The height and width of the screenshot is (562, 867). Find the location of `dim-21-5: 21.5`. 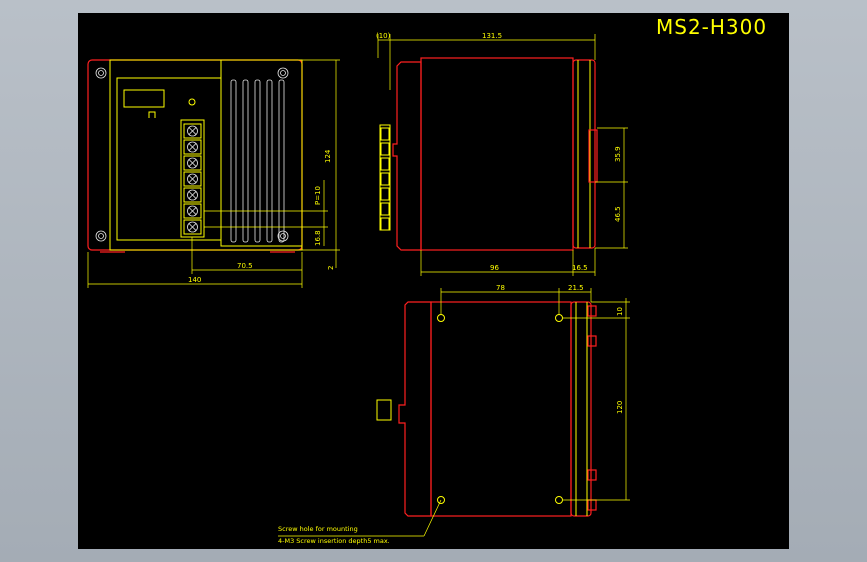

dim-21-5: 21.5 is located at coordinates (576, 288).